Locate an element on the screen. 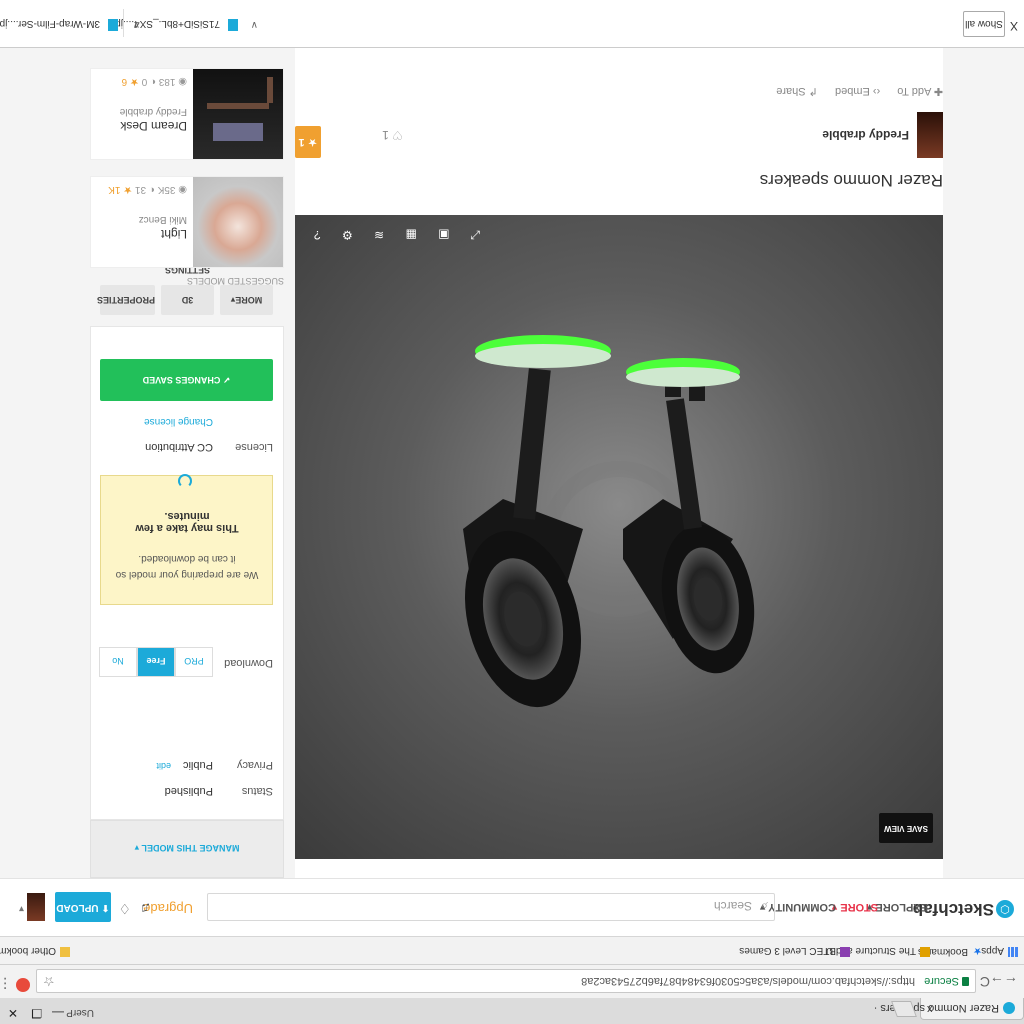  search-input: ⌕ Search is located at coordinates (491, 907).